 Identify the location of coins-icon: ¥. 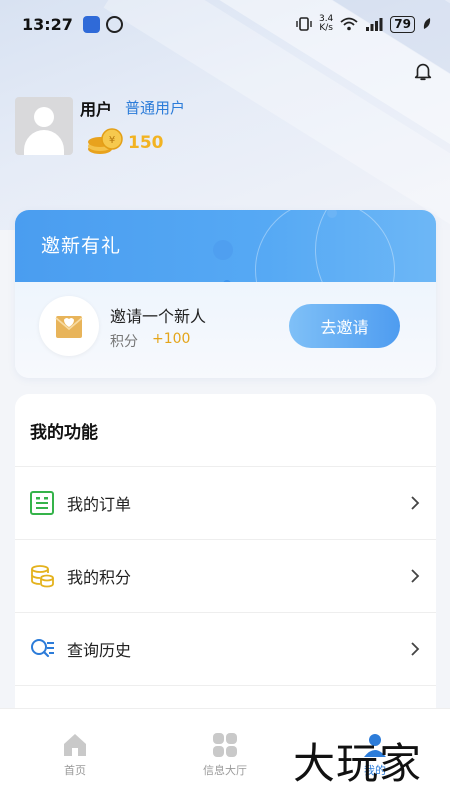
(105, 141).